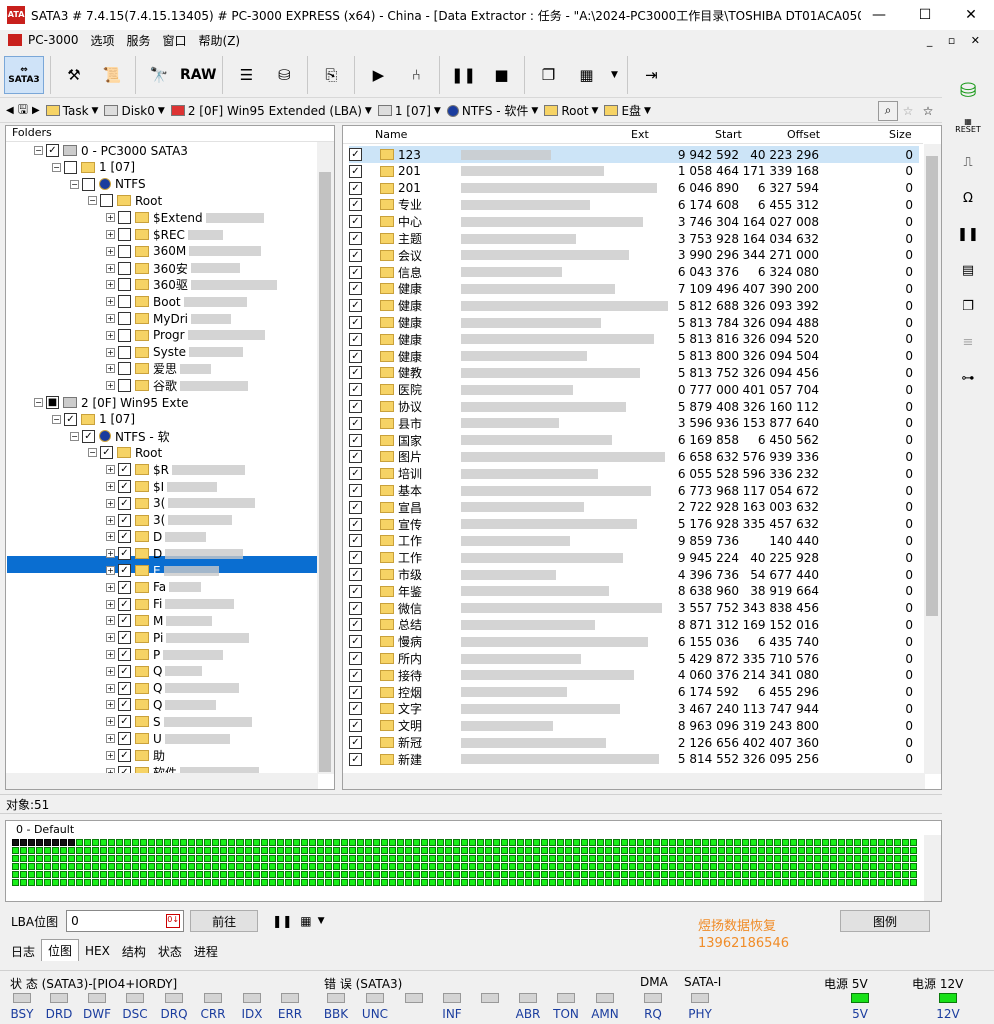 This screenshot has width=994, height=1024. Describe the element at coordinates (198, 75) in the screenshot. I see `raw-button: RAW` at that location.